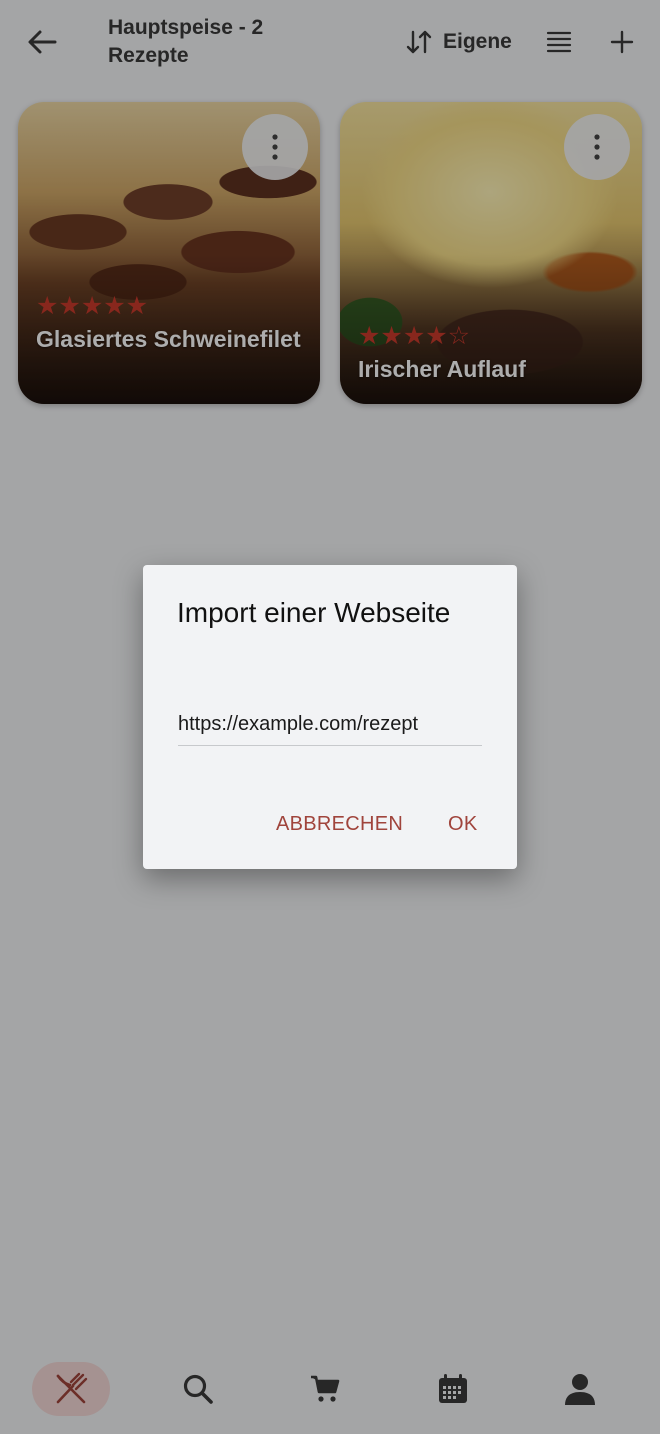 This screenshot has width=660, height=1434. Describe the element at coordinates (339, 824) in the screenshot. I see `cancel-button: ABBRECHEN` at that location.